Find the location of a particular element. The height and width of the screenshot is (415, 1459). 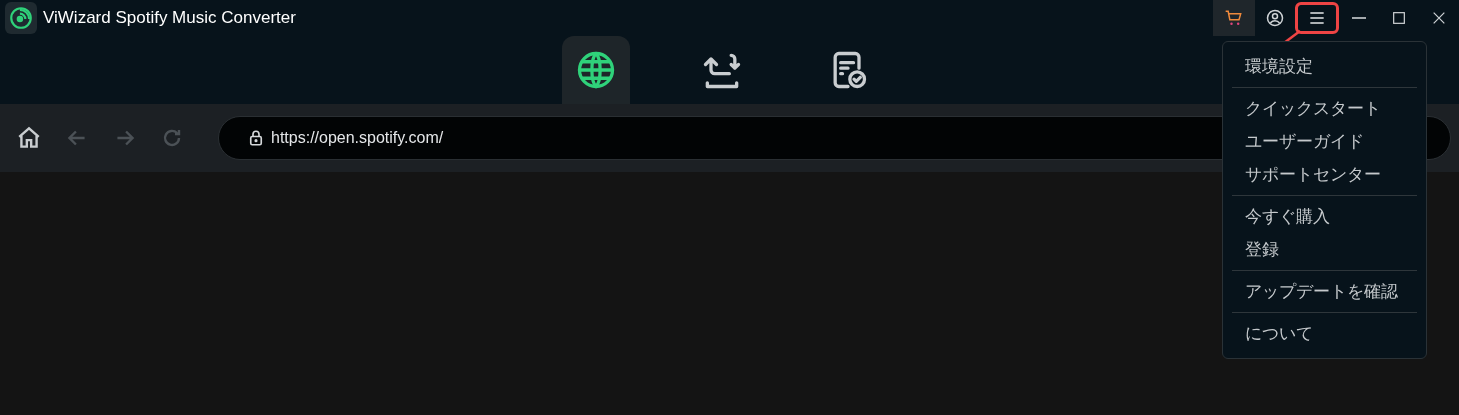

home-icon is located at coordinates (29, 138).